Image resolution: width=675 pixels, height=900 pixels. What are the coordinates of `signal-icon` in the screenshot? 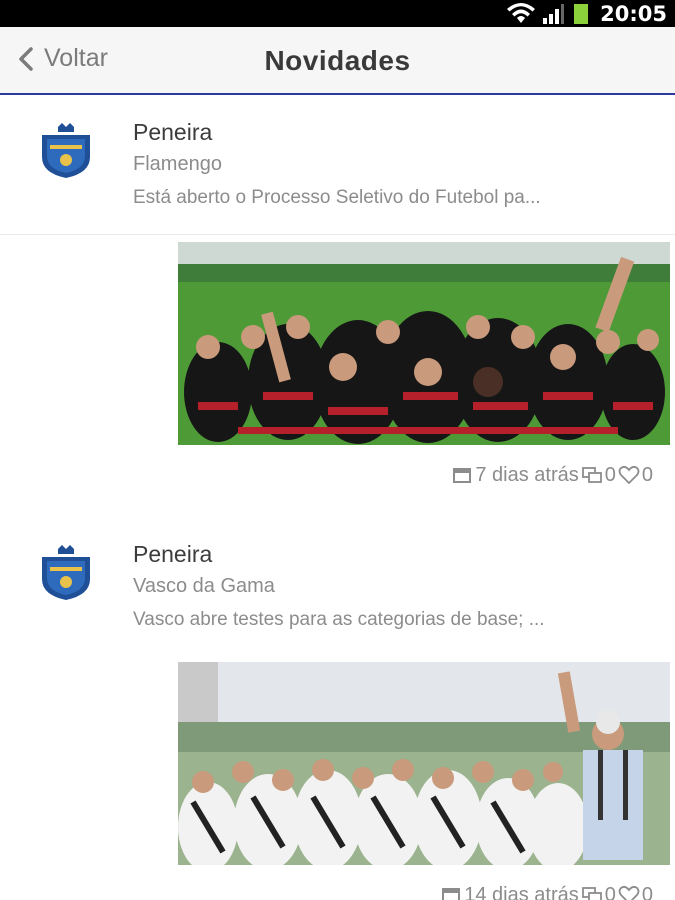 It's located at (554, 13).